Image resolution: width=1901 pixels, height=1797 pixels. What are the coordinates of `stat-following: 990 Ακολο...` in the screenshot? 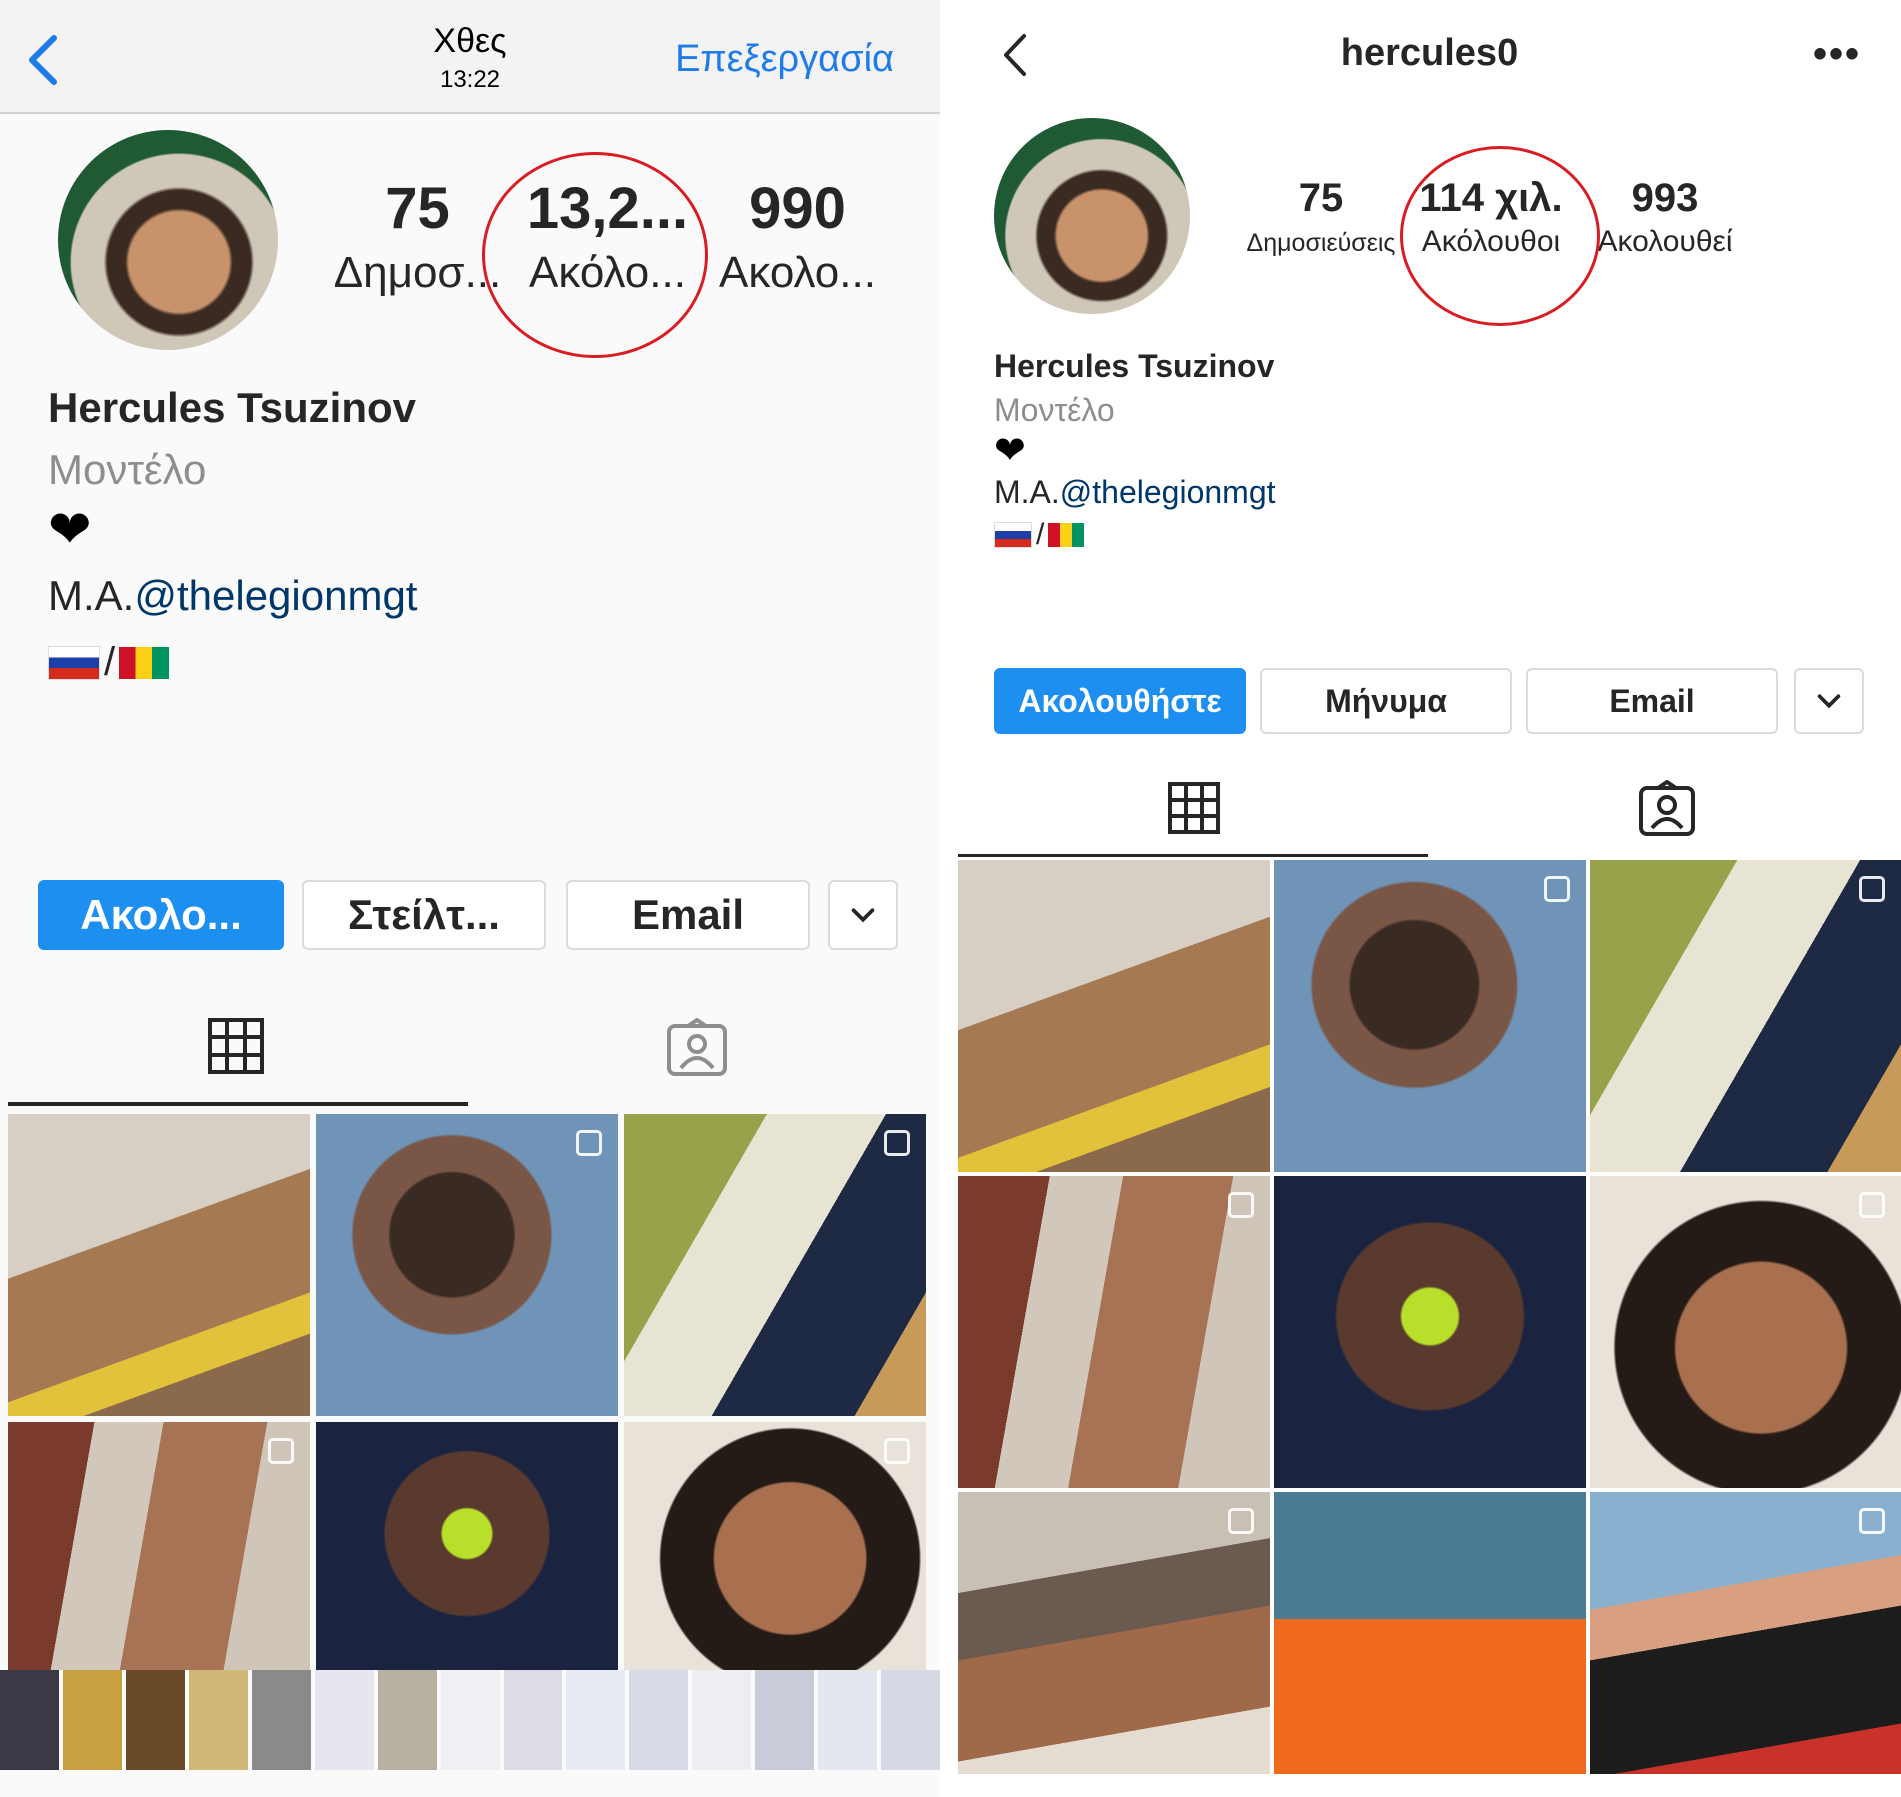 It's located at (797, 236).